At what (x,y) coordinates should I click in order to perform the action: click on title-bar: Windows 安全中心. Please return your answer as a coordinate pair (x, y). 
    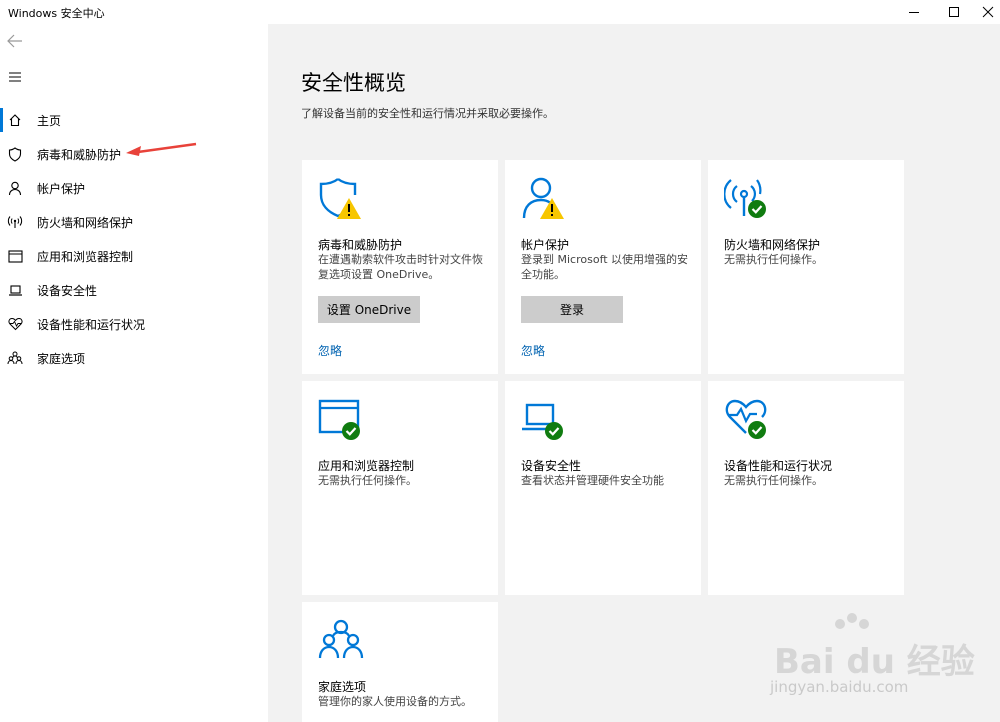
    Looking at the image, I should click on (500, 12).